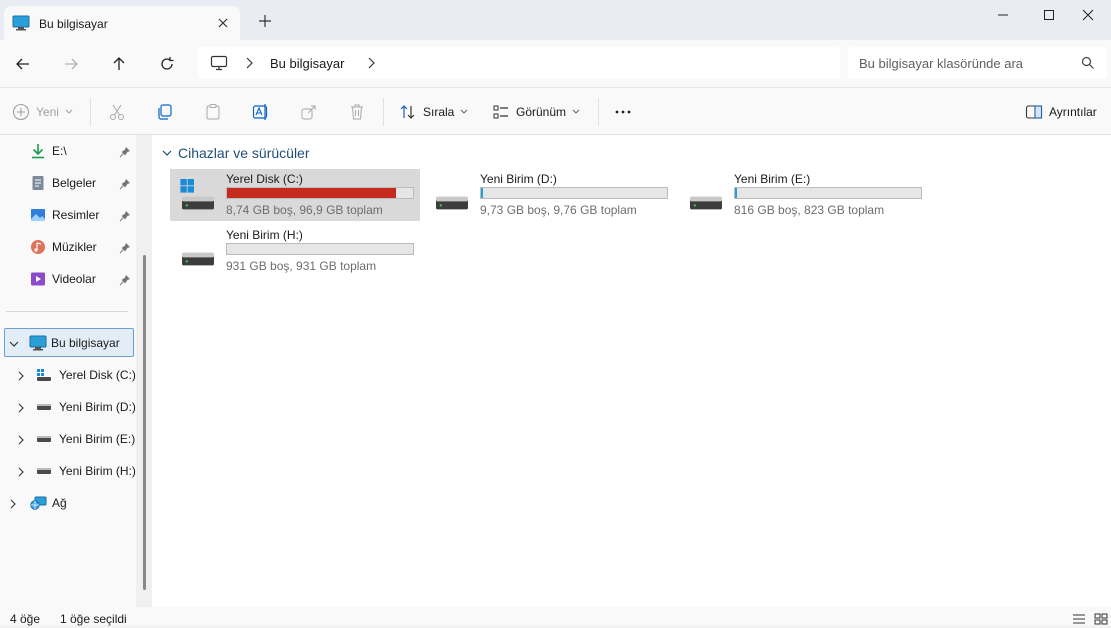  What do you see at coordinates (236, 153) in the screenshot?
I see `group-header: Cihazlar ve sürücüler` at bounding box center [236, 153].